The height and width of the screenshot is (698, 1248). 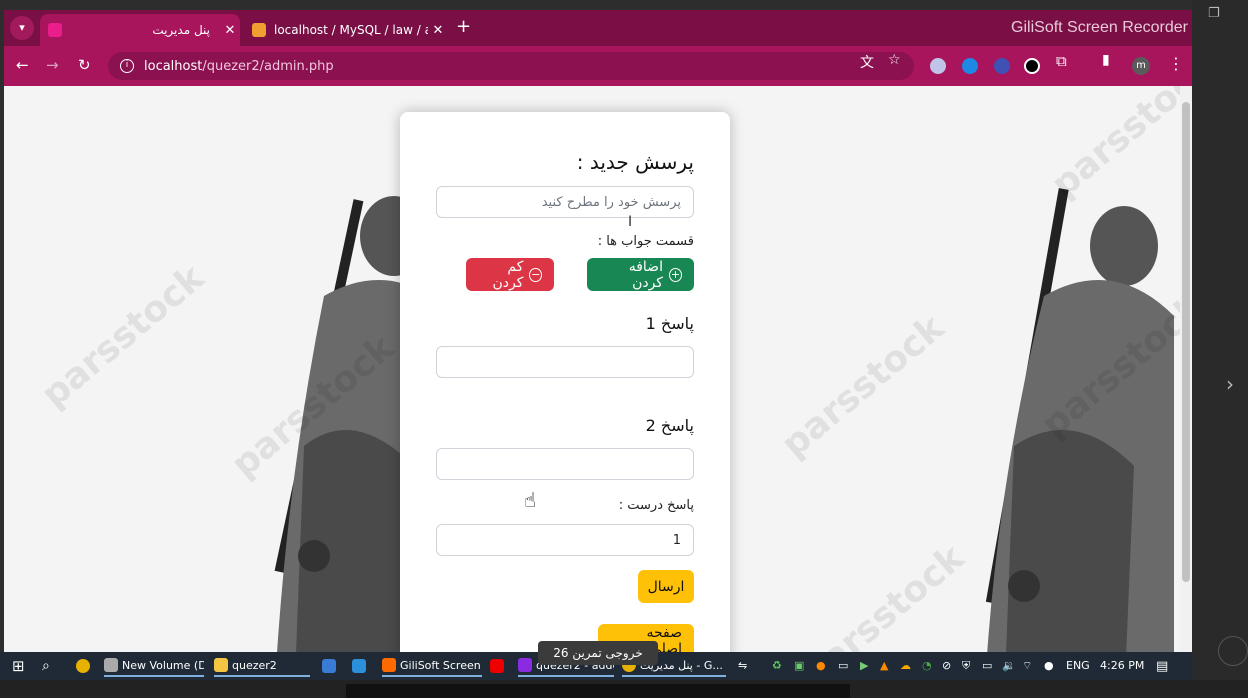 I want to click on clock: 4:26 PM, so click(x=1122, y=665).